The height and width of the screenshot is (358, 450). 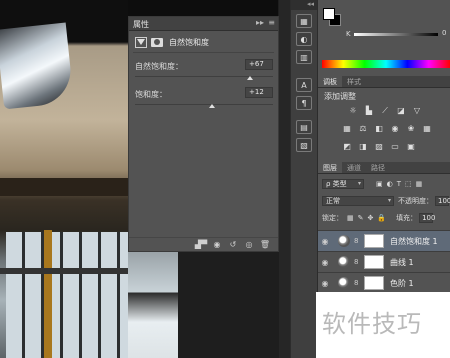 I want to click on layers-tabs: 图层 通道 路径, so click(x=384, y=168).